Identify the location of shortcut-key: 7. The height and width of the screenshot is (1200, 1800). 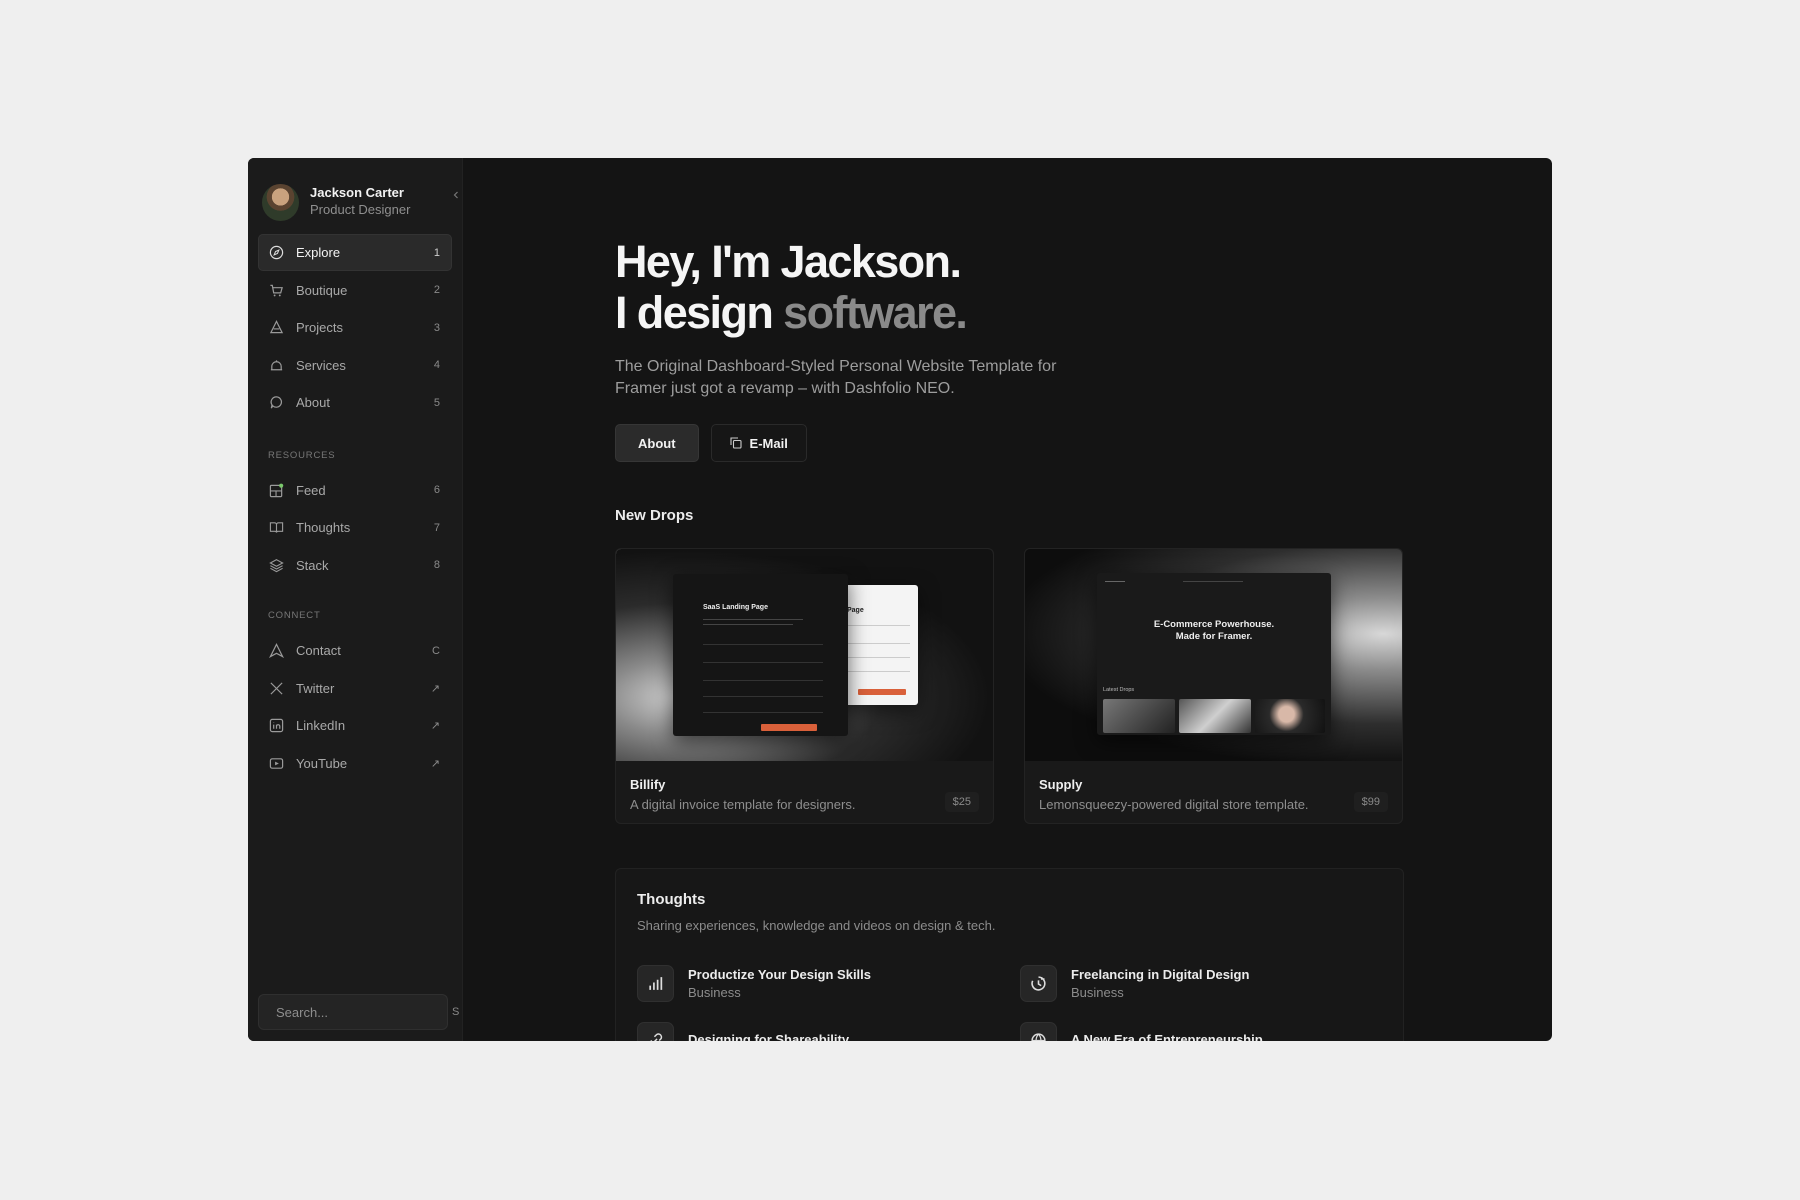
(436, 527).